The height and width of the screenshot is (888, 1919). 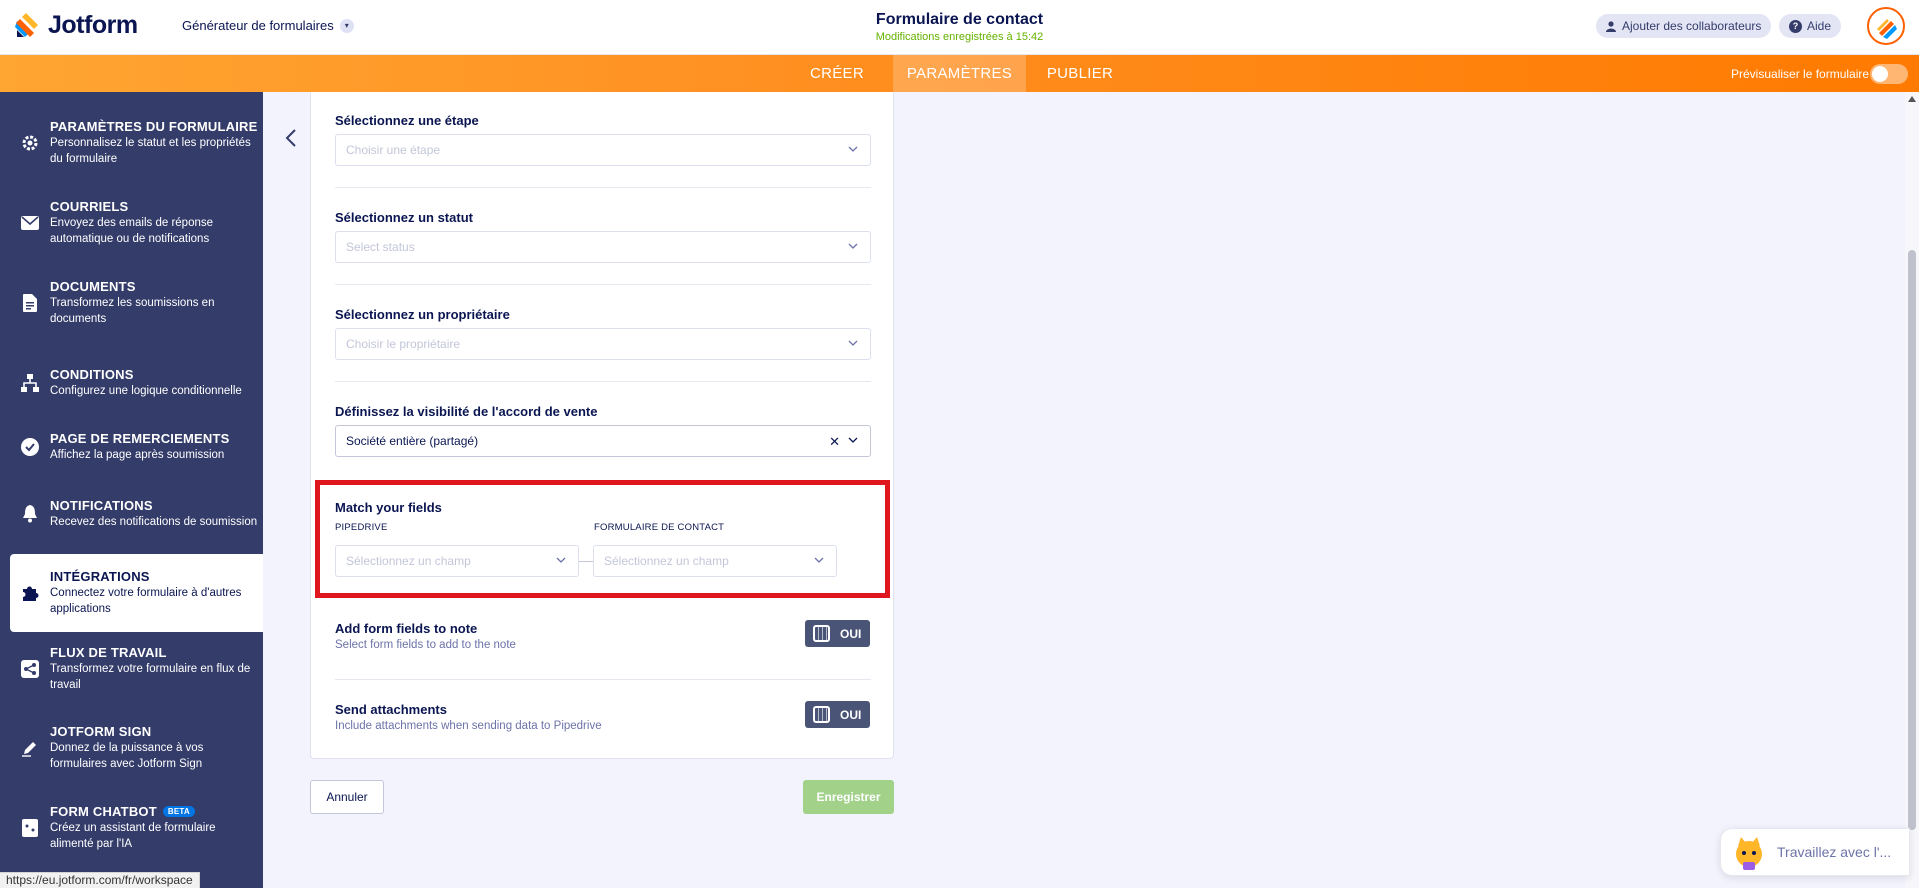 I want to click on beta-badge: BETA, so click(x=178, y=811).